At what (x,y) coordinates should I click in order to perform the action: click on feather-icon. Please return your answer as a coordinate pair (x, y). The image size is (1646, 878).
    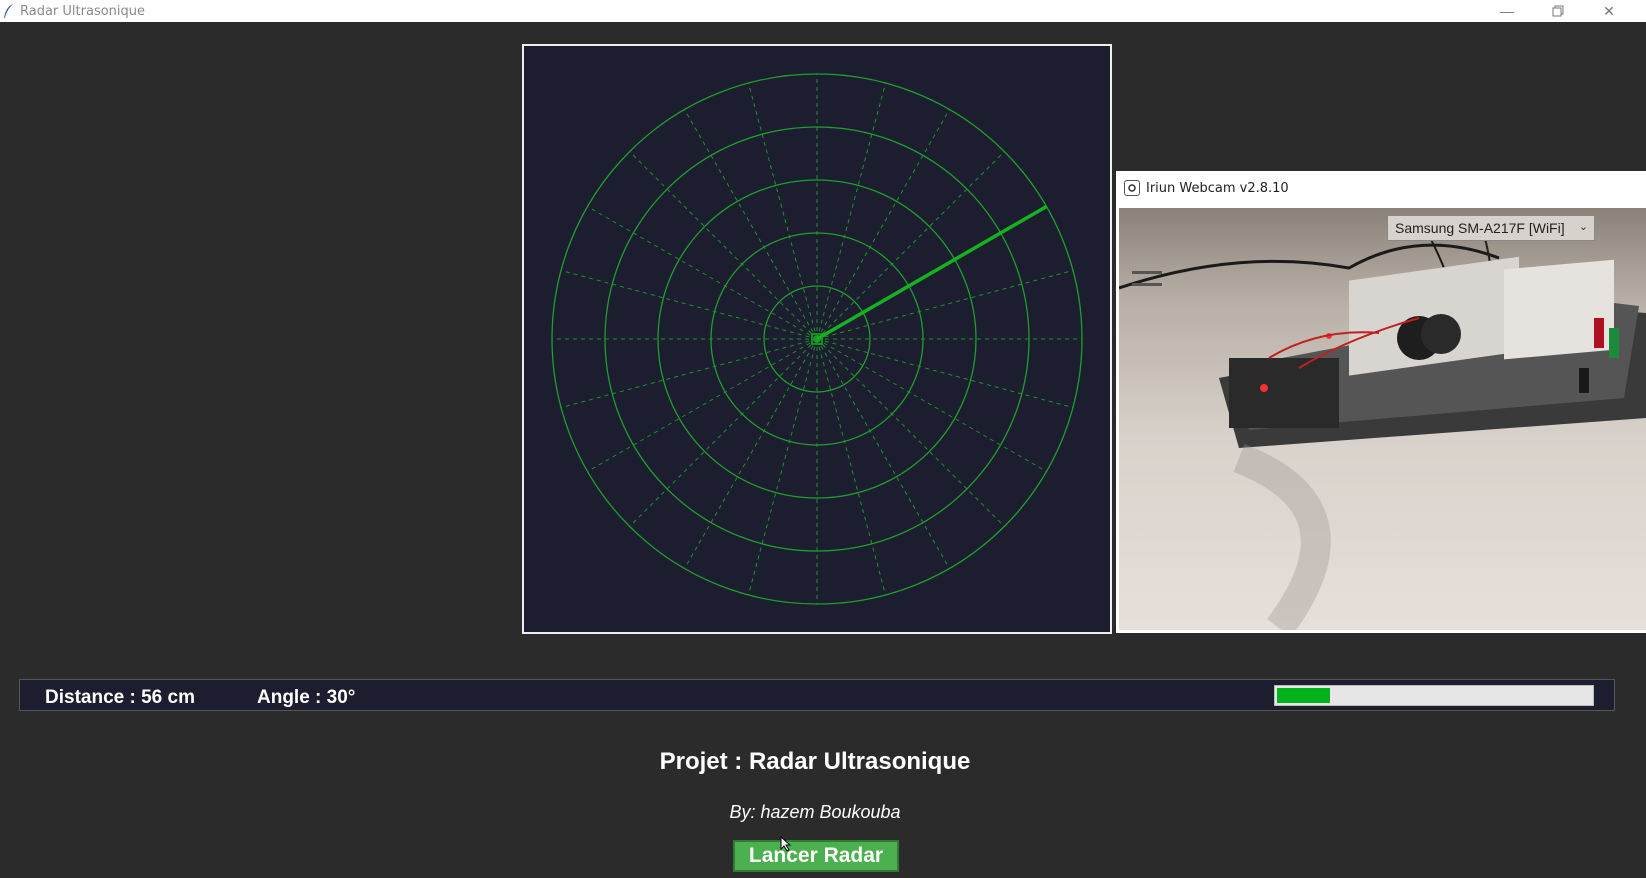
    Looking at the image, I should click on (8, 11).